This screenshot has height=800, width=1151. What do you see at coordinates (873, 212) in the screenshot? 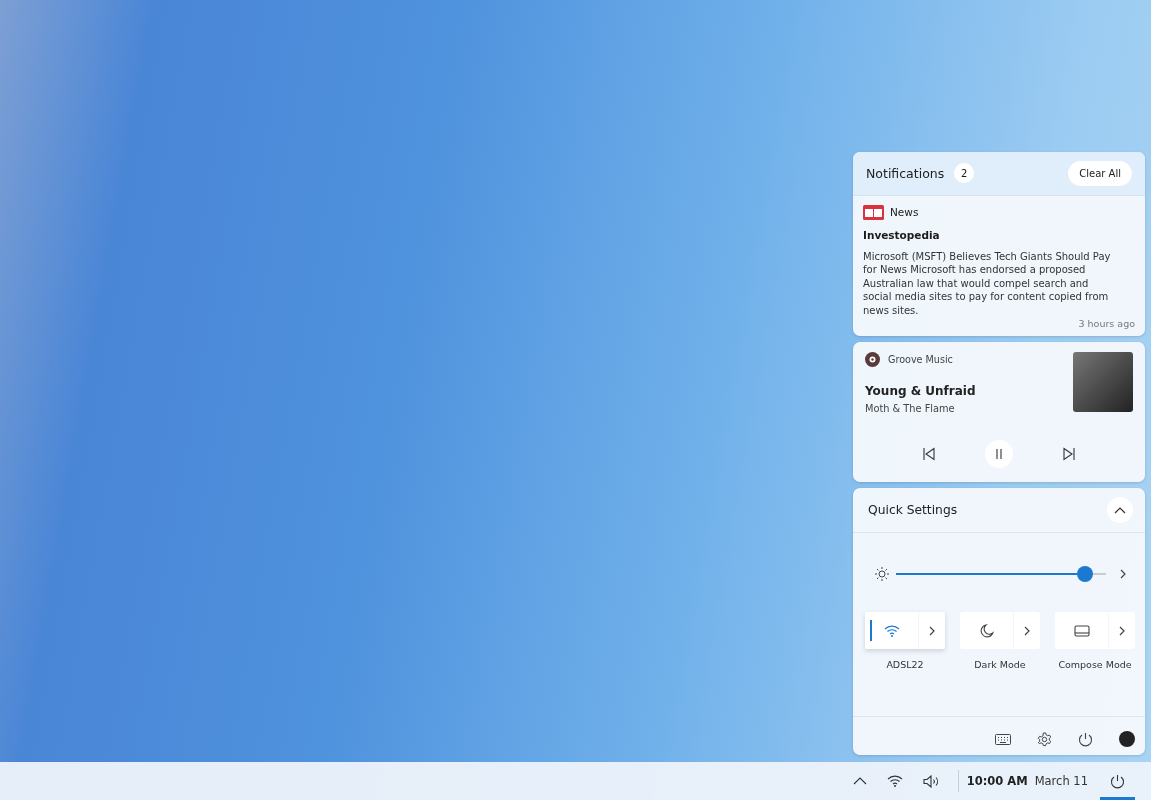
I see `newspaper-icon` at bounding box center [873, 212].